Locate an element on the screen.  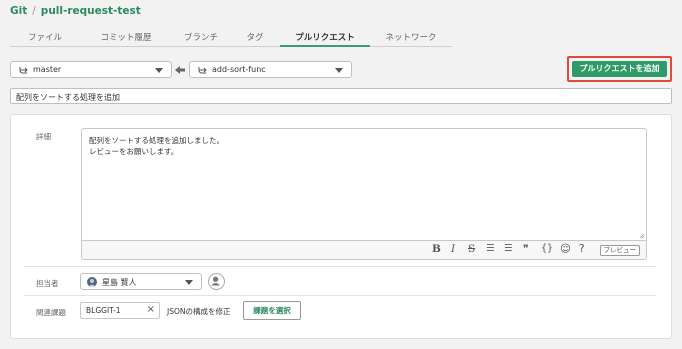
add-button-highlight: プルリクエストを追加 is located at coordinates (619, 69).